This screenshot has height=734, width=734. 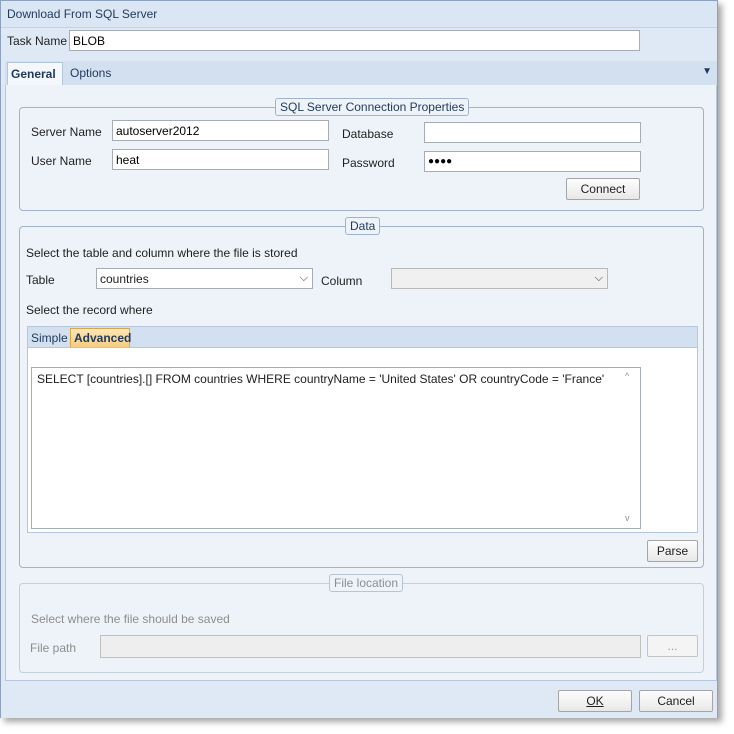 What do you see at coordinates (499, 278) in the screenshot?
I see `column-select: ⌵` at bounding box center [499, 278].